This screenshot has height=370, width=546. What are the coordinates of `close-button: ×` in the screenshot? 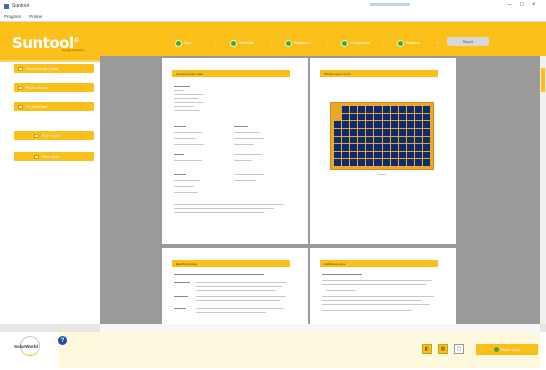 It's located at (534, 5).